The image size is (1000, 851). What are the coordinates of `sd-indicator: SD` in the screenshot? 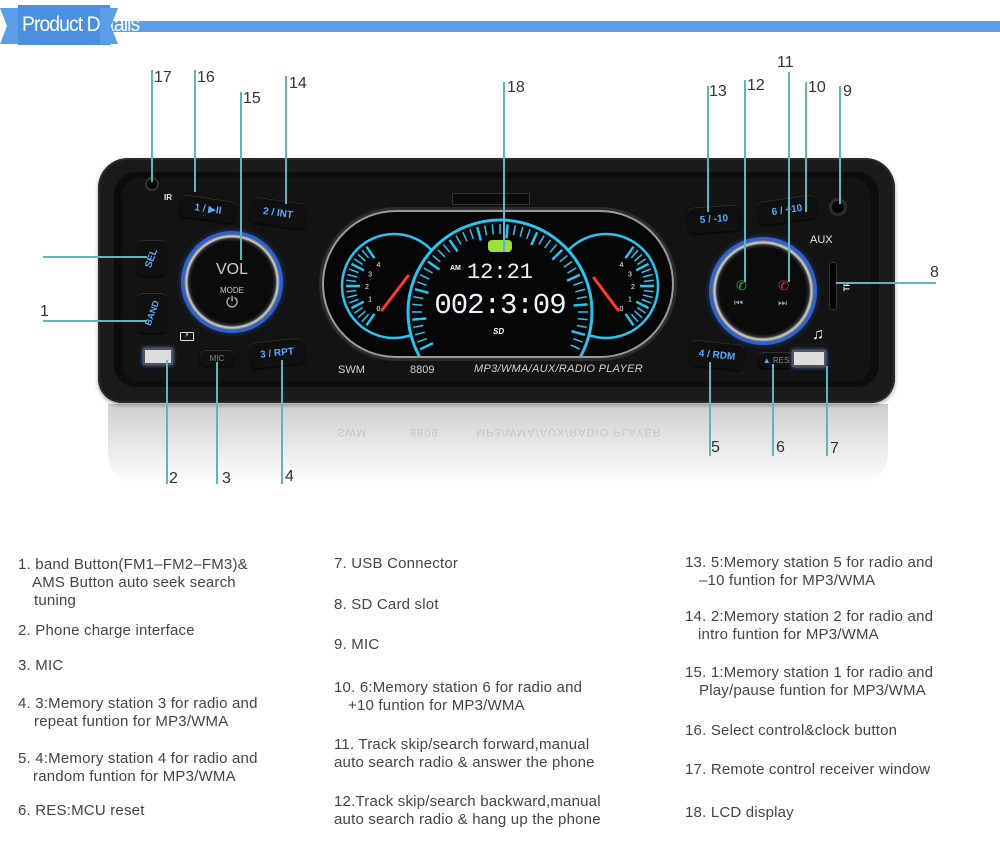 It's located at (498, 331).